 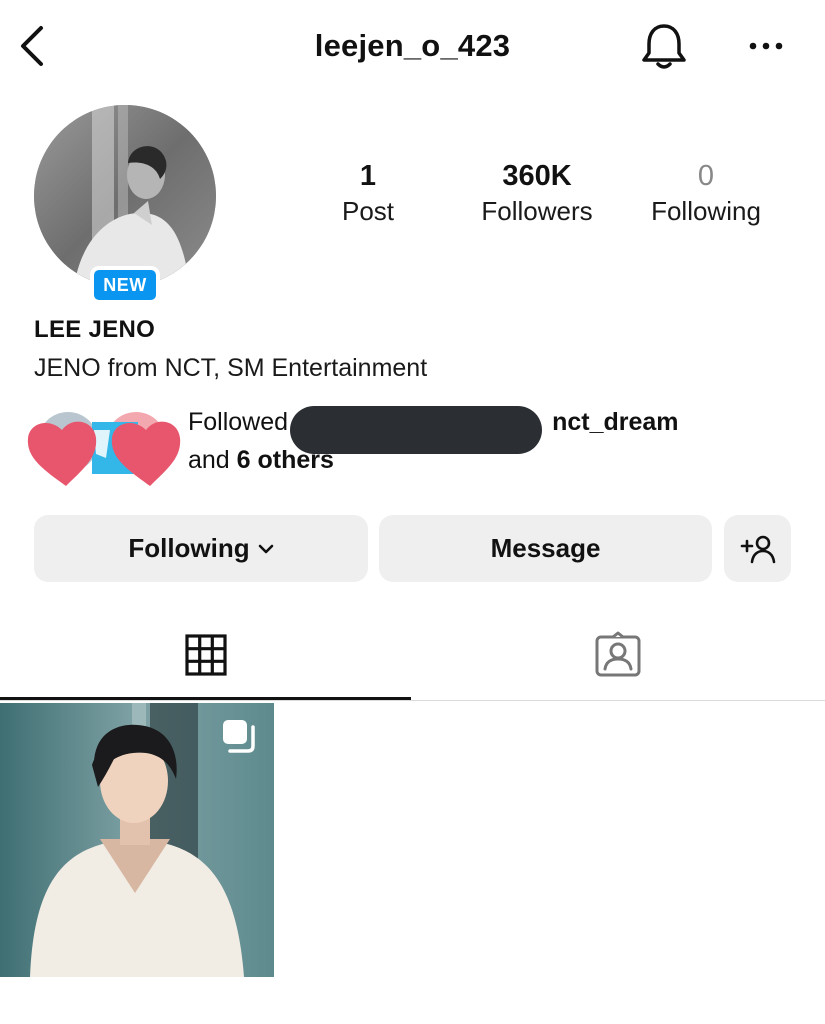 What do you see at coordinates (104, 449) in the screenshot?
I see `heart-sticker-icon` at bounding box center [104, 449].